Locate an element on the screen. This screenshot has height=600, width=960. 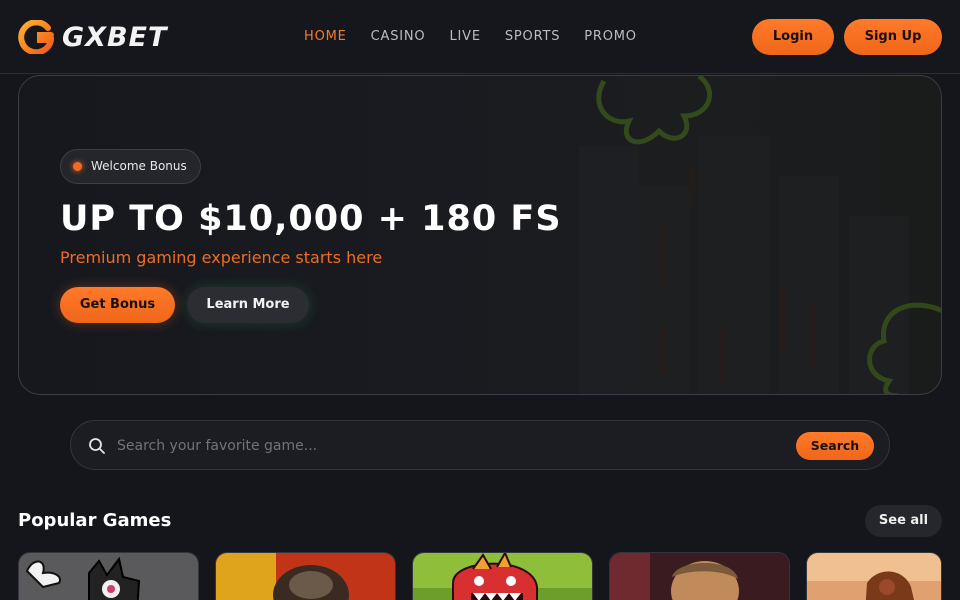
see-all-button: See all is located at coordinates (903, 521).